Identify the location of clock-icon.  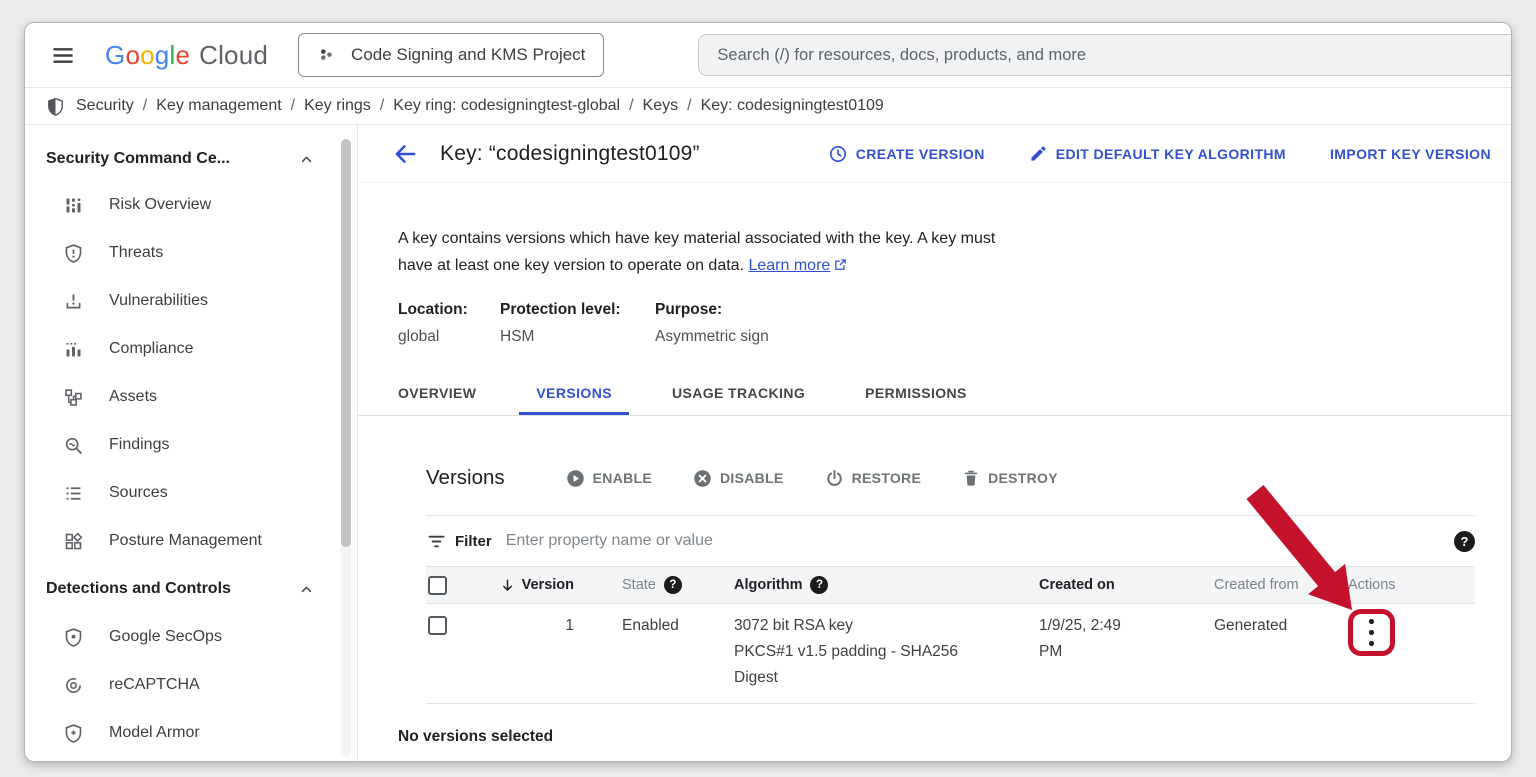
(838, 154).